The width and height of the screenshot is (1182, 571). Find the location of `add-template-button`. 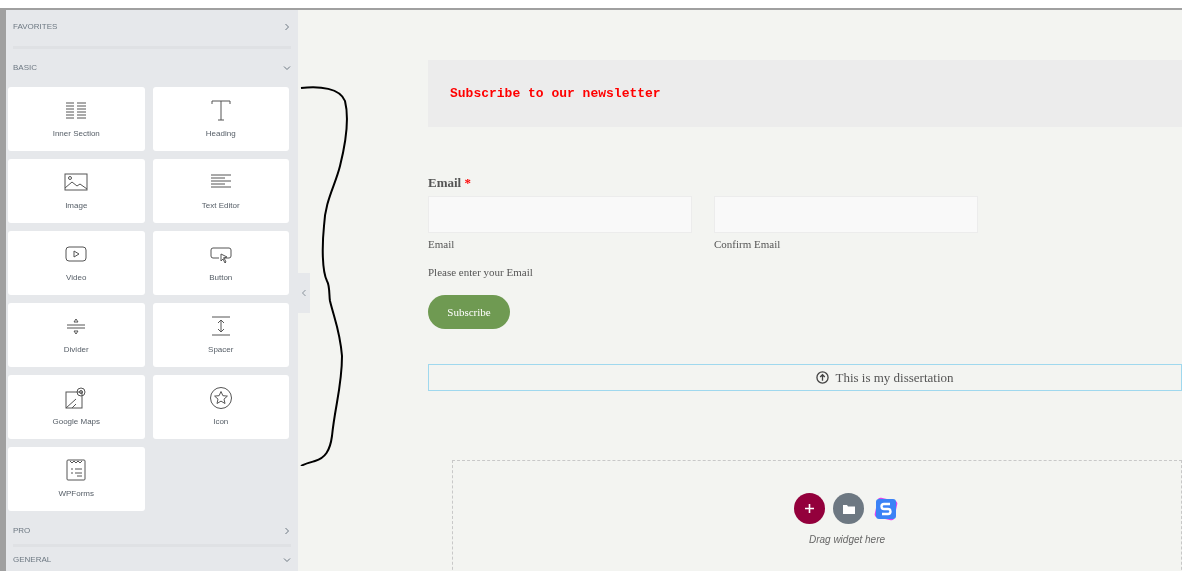

add-template-button is located at coordinates (848, 508).